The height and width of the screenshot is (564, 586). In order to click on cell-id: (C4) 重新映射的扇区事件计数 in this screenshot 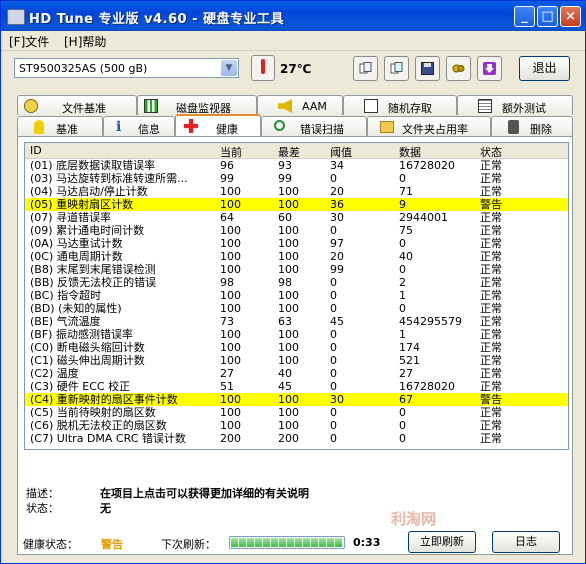, I will do `click(104, 399)`.